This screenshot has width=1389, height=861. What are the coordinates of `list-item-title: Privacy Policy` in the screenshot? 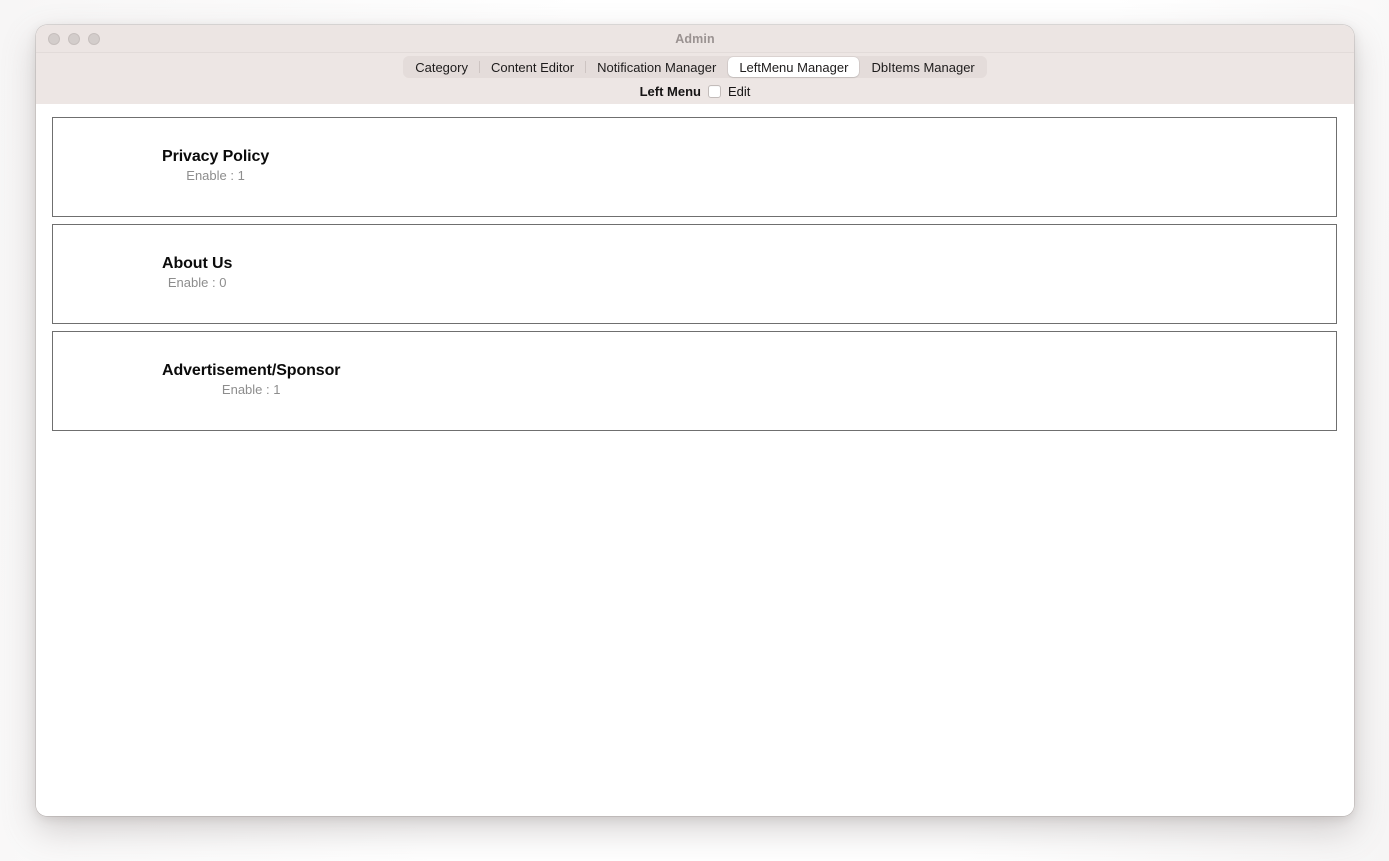 It's located at (216, 156).